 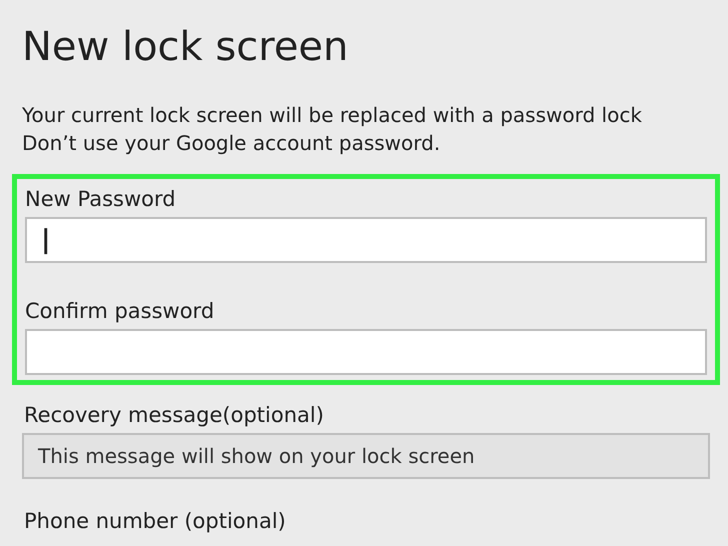 What do you see at coordinates (101, 199) in the screenshot?
I see `field-label: New Password` at bounding box center [101, 199].